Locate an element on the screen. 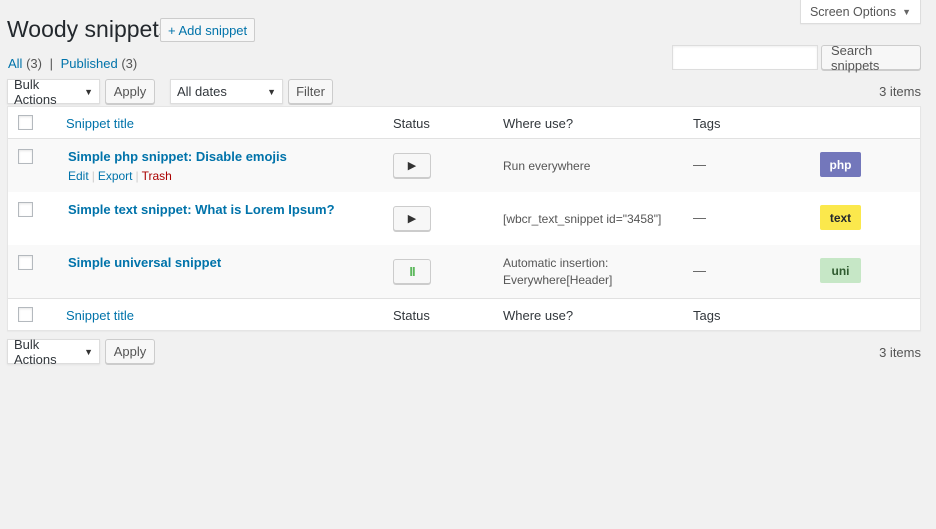 Image resolution: width=936 pixels, height=529 pixels. where-use-cell: Run everywhere is located at coordinates (546, 166).